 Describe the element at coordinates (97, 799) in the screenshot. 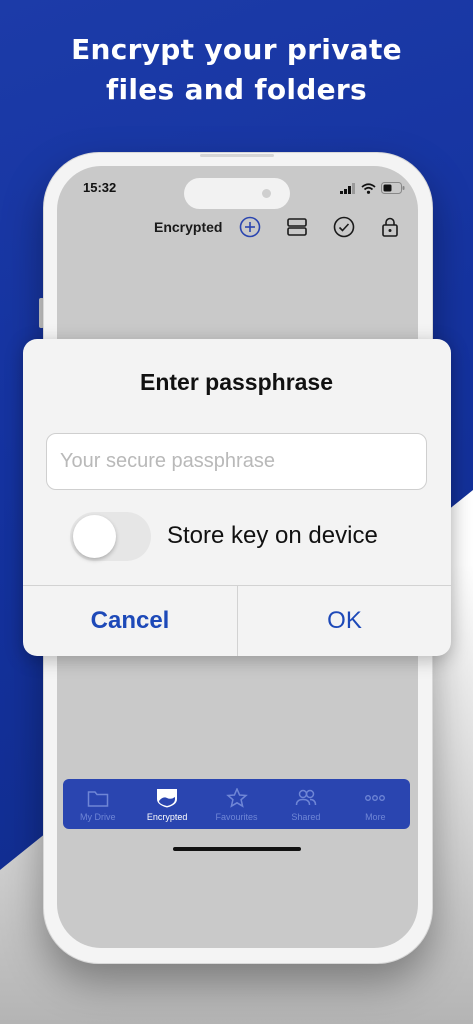

I see `folder-icon` at that location.